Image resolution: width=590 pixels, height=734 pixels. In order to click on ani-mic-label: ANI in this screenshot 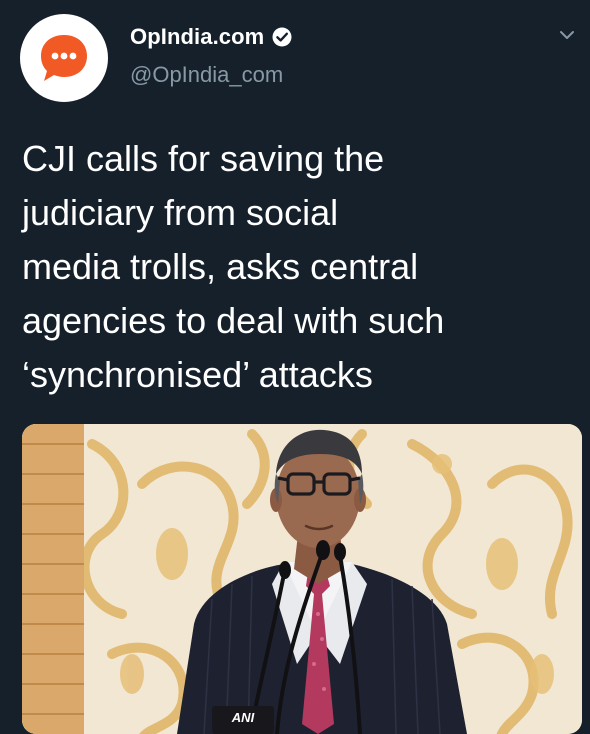, I will do `click(243, 717)`.